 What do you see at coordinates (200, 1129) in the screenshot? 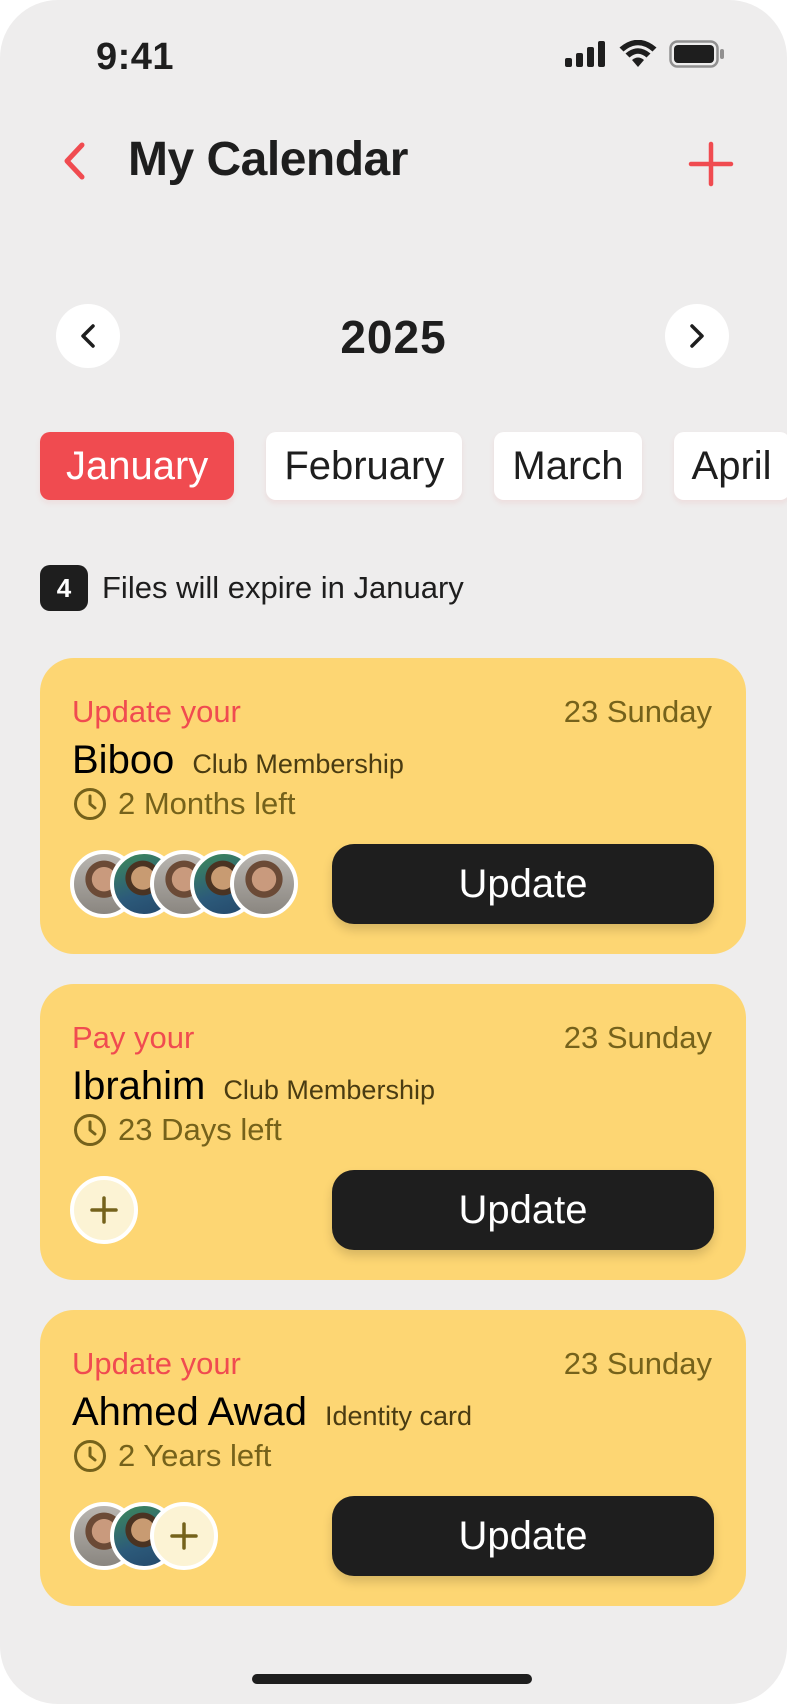
I see `card-time-left-label: 23 Days left` at bounding box center [200, 1129].